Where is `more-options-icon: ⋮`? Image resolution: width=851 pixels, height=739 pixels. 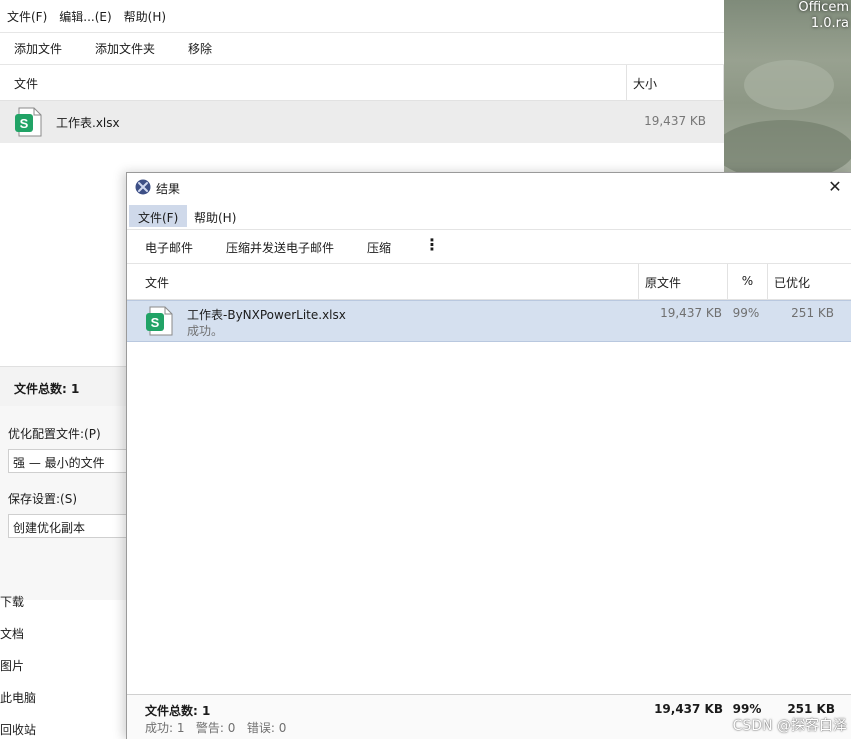
more-options-icon: ⋮ is located at coordinates (432, 244).